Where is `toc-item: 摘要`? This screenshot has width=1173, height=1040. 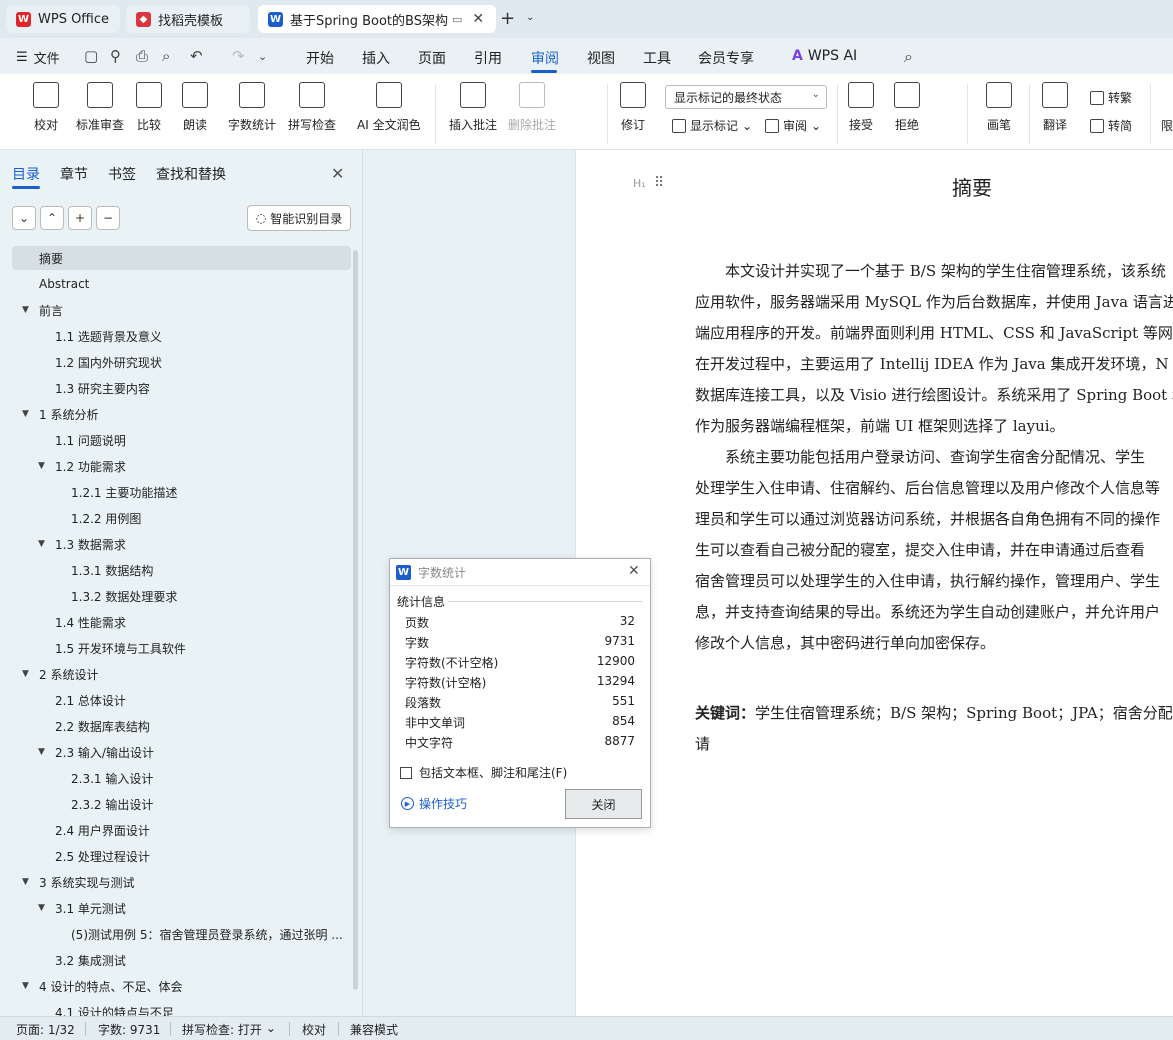
toc-item: 摘要 is located at coordinates (181, 258).